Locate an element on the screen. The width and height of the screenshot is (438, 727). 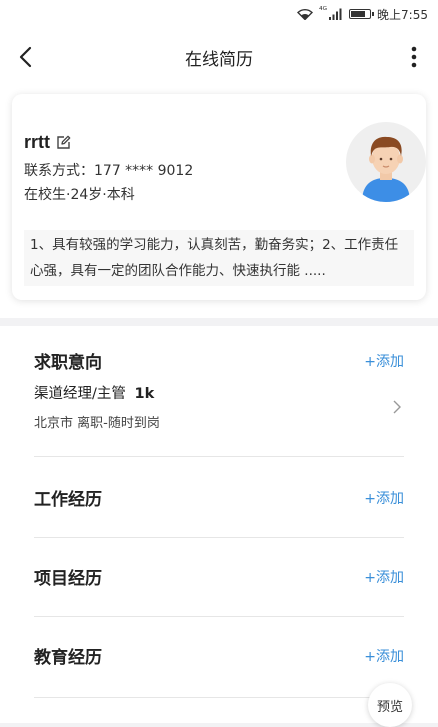
section-work: 工作经历 +添加 is located at coordinates (219, 497).